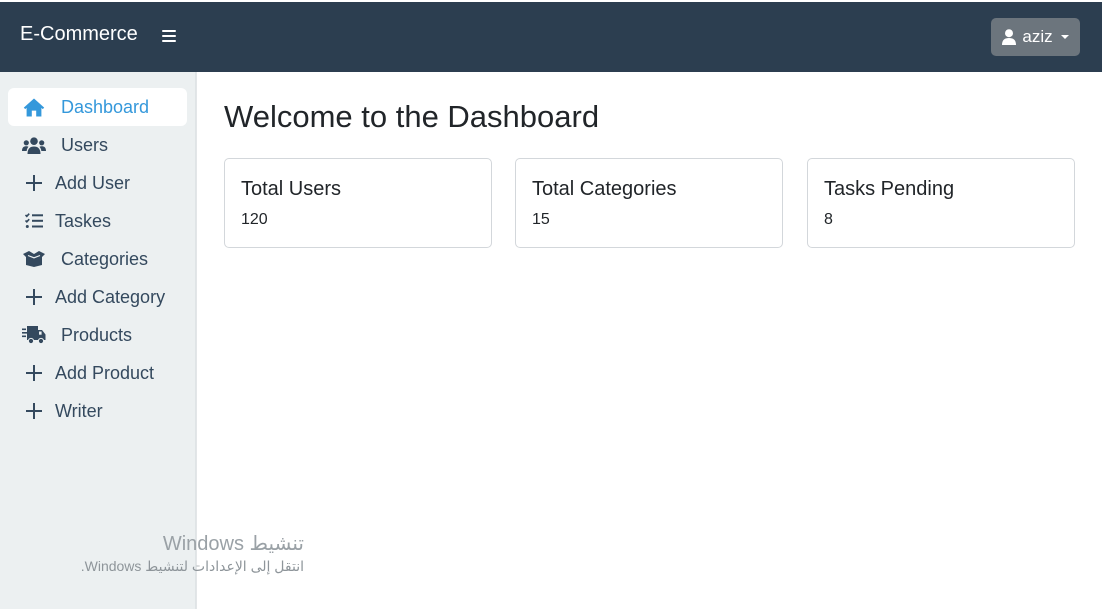  I want to click on caret-down-icon, so click(1064, 37).